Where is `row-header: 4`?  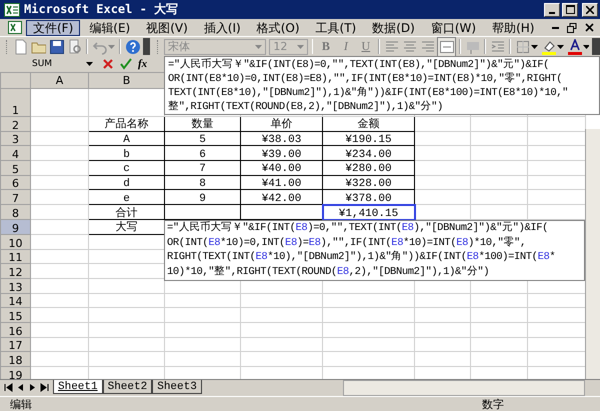
row-header: 4 is located at coordinates (15, 153).